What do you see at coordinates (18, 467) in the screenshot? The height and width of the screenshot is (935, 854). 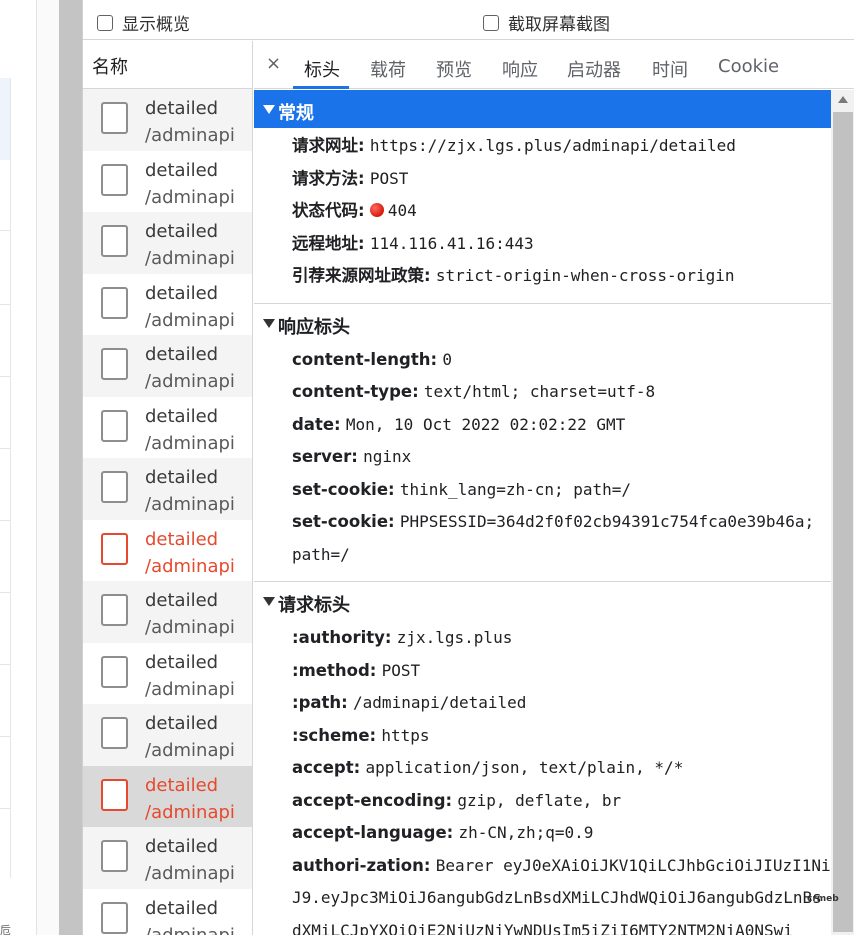 I see `page-content-strip: 卮` at bounding box center [18, 467].